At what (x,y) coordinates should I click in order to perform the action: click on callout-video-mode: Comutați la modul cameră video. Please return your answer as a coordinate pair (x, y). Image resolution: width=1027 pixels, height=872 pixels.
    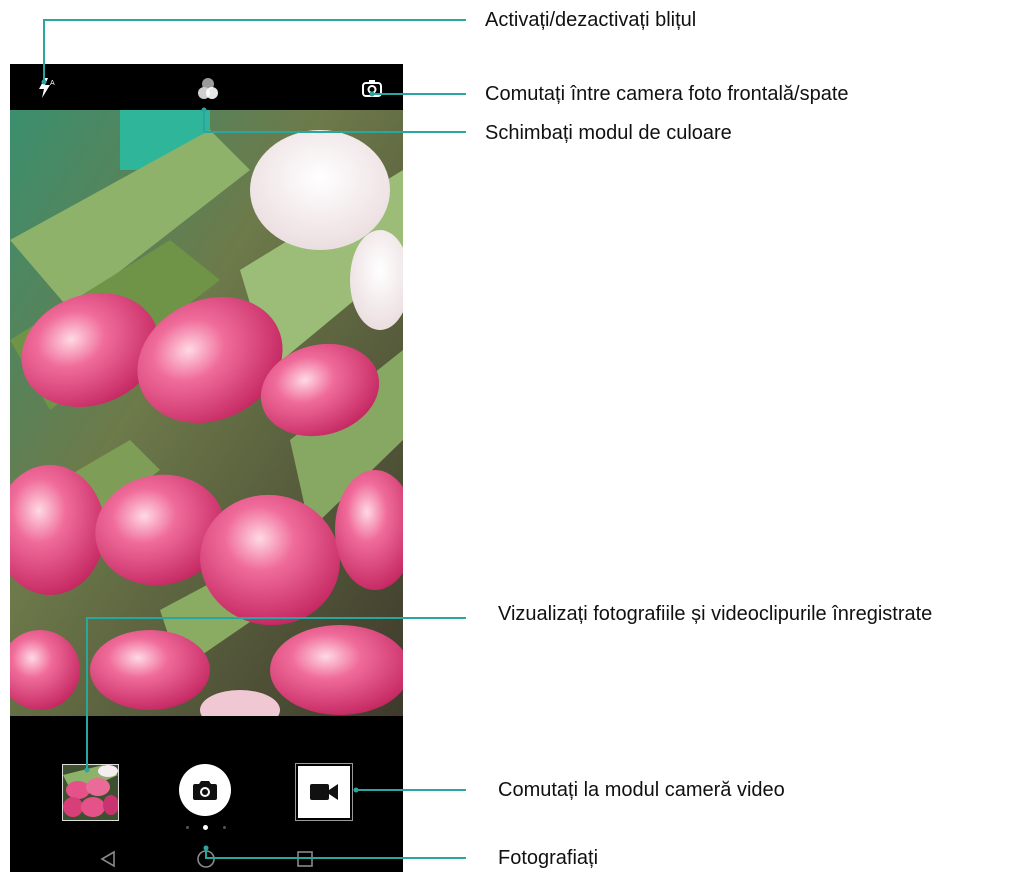
    Looking at the image, I should click on (641, 790).